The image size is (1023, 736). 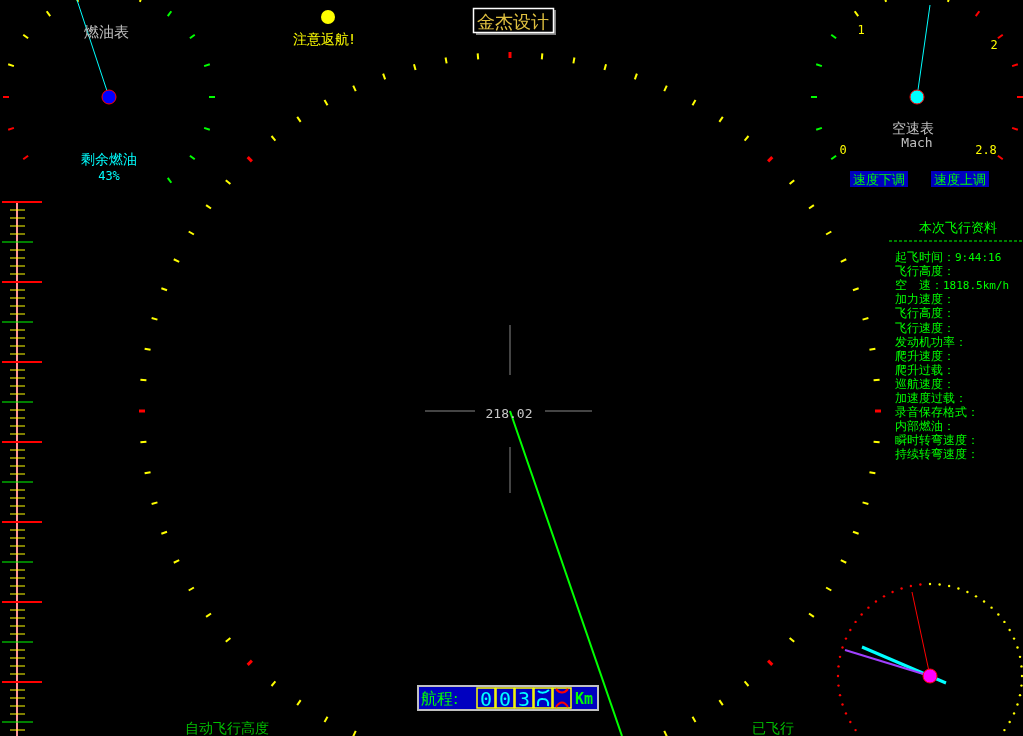 What do you see at coordinates (328, 17) in the screenshot?
I see `warning-light-icon` at bounding box center [328, 17].